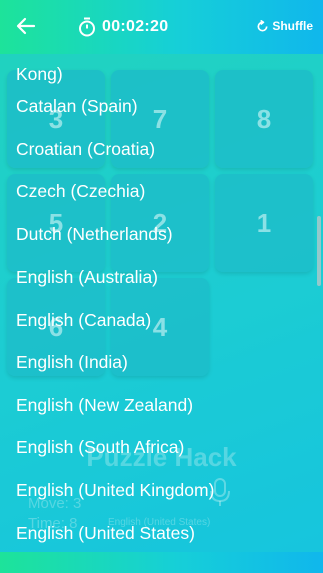 This screenshot has height=573, width=323. Describe the element at coordinates (72, 362) in the screenshot. I see `language-option: English (India)` at that location.